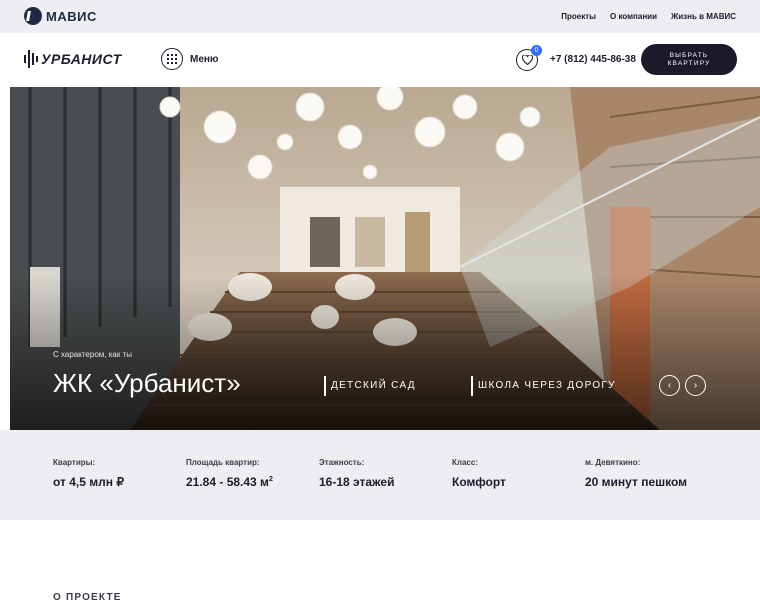 The image size is (760, 603). What do you see at coordinates (356, 473) in the screenshot?
I see `stat-floors: Этажность: 16-18 этажей` at bounding box center [356, 473].